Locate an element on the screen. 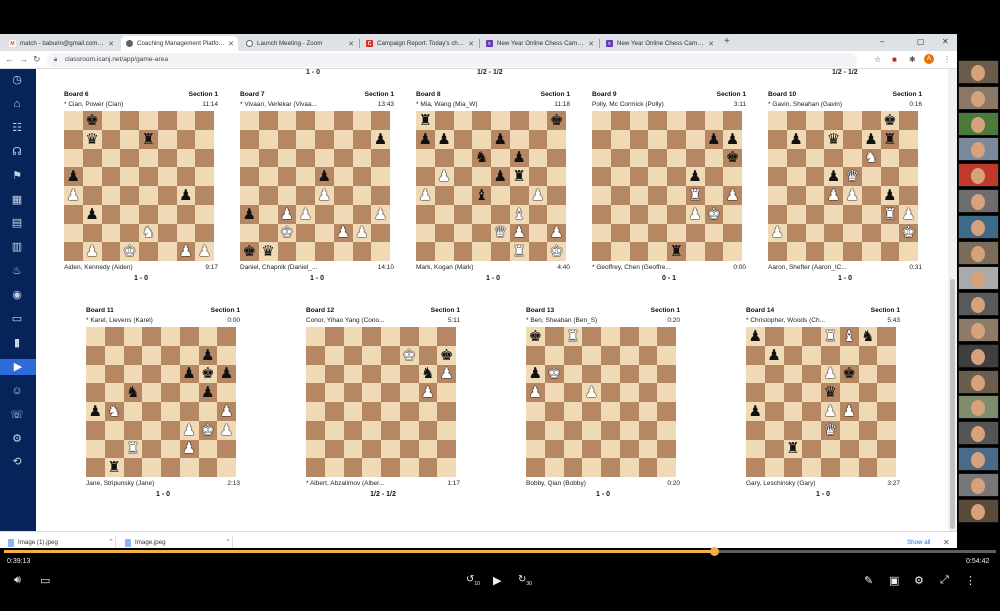 This screenshot has height=611, width=1000. board-square: ♛ is located at coordinates (852, 176).